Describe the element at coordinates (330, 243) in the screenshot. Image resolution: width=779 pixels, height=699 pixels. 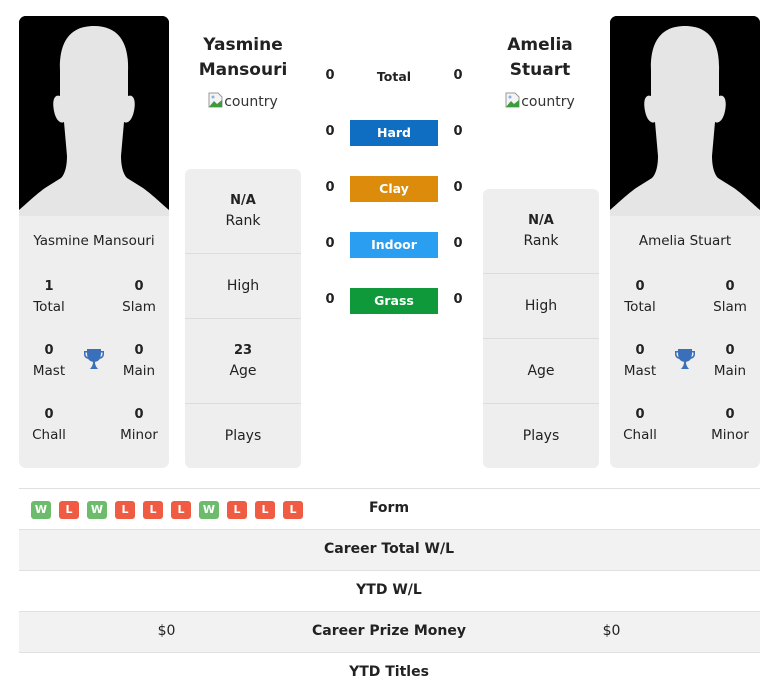
I see `h2h-indoor-p1: 0` at that location.